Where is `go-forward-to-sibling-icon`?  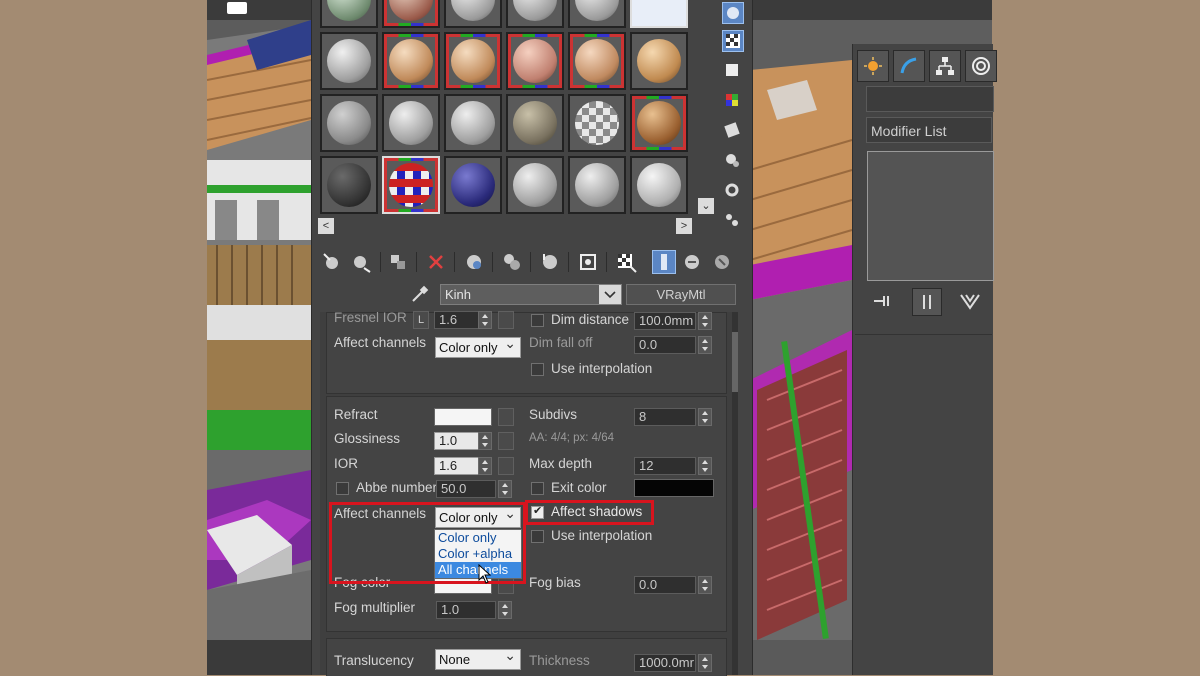 go-forward-to-sibling-icon is located at coordinates (722, 262).